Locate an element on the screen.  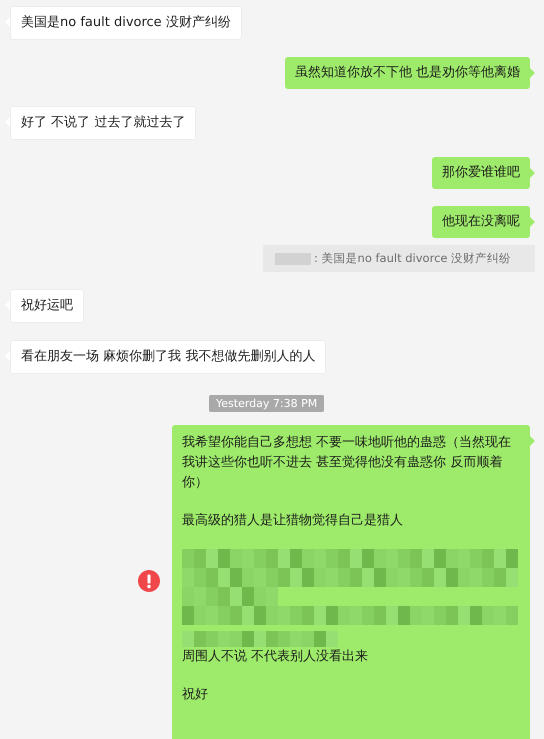
message-text: 最高级的猎人是让猎物觉得自己是猎人 is located at coordinates (293, 521).